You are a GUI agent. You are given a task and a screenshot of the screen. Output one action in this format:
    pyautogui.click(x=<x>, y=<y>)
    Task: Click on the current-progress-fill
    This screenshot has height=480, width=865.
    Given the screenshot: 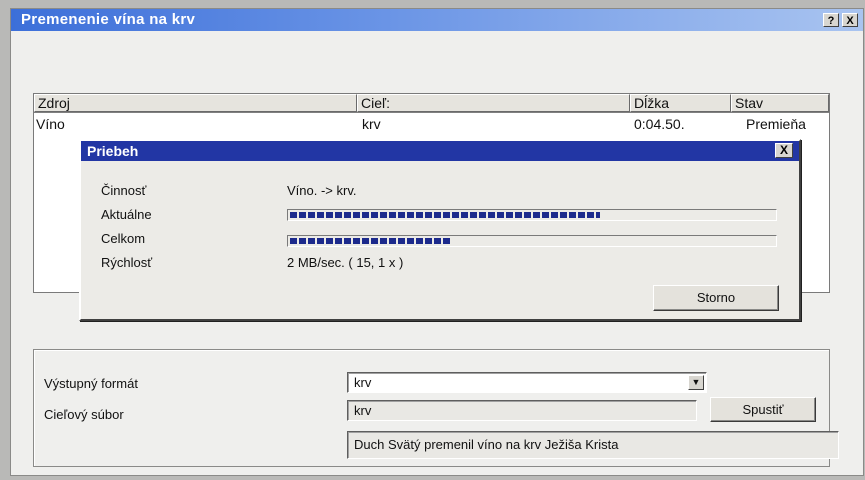 What is the action you would take?
    pyautogui.click(x=445, y=215)
    